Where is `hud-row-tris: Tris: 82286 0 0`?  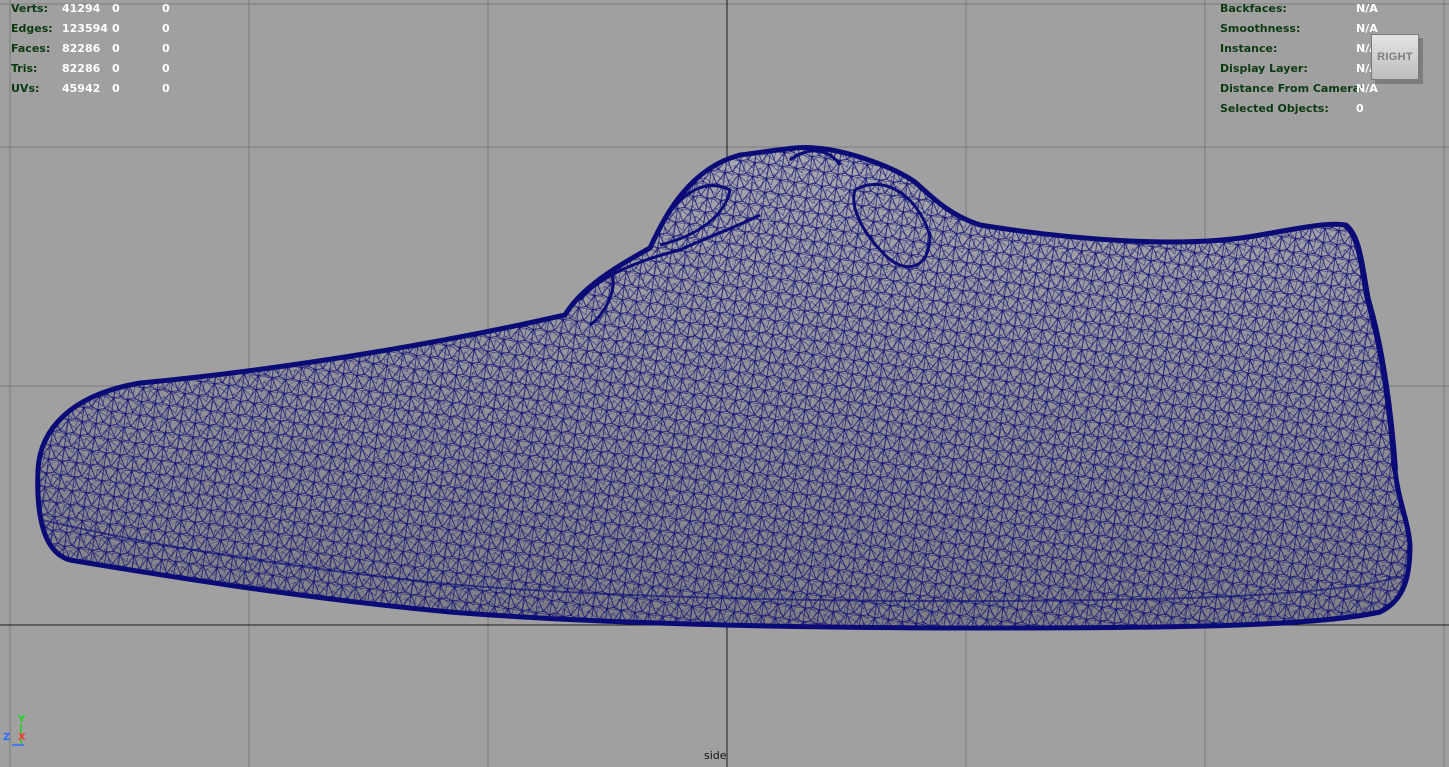
hud-row-tris: Tris: 82286 0 0 is located at coordinates (111, 69).